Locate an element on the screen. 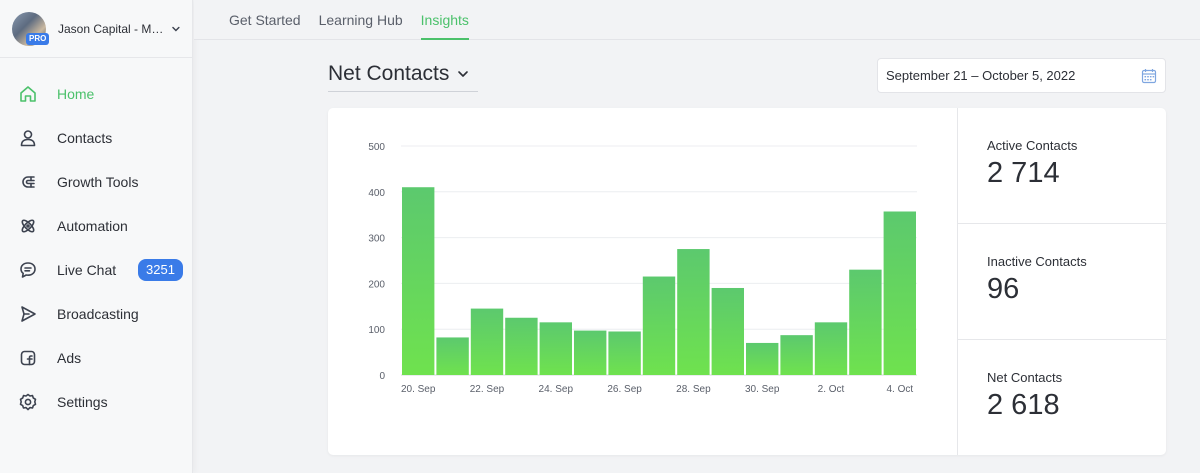 The image size is (1200, 473). magnet-icon is located at coordinates (28, 182).